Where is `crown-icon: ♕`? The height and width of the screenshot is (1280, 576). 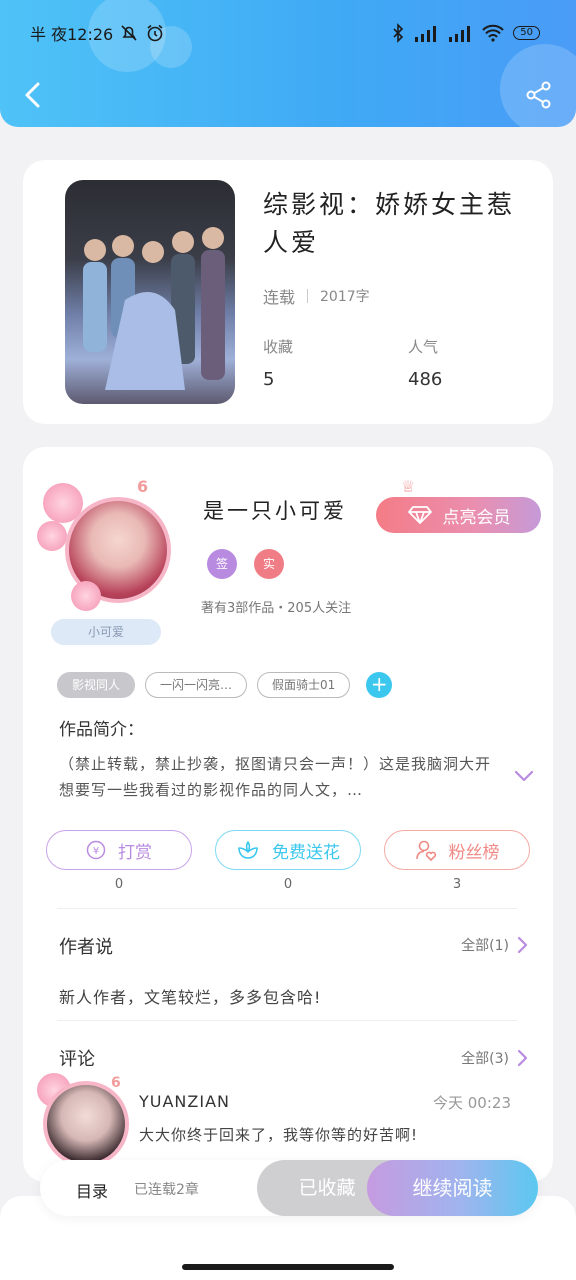
crown-icon: ♕ is located at coordinates (408, 486).